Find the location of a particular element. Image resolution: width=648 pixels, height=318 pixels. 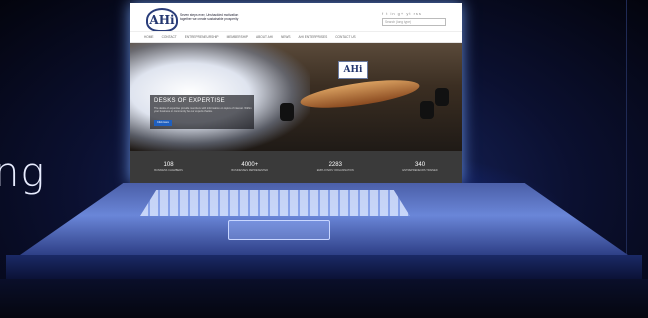

nav-item-entrepreneurship: ENTREPRENEURSHIP is located at coordinates (202, 37).